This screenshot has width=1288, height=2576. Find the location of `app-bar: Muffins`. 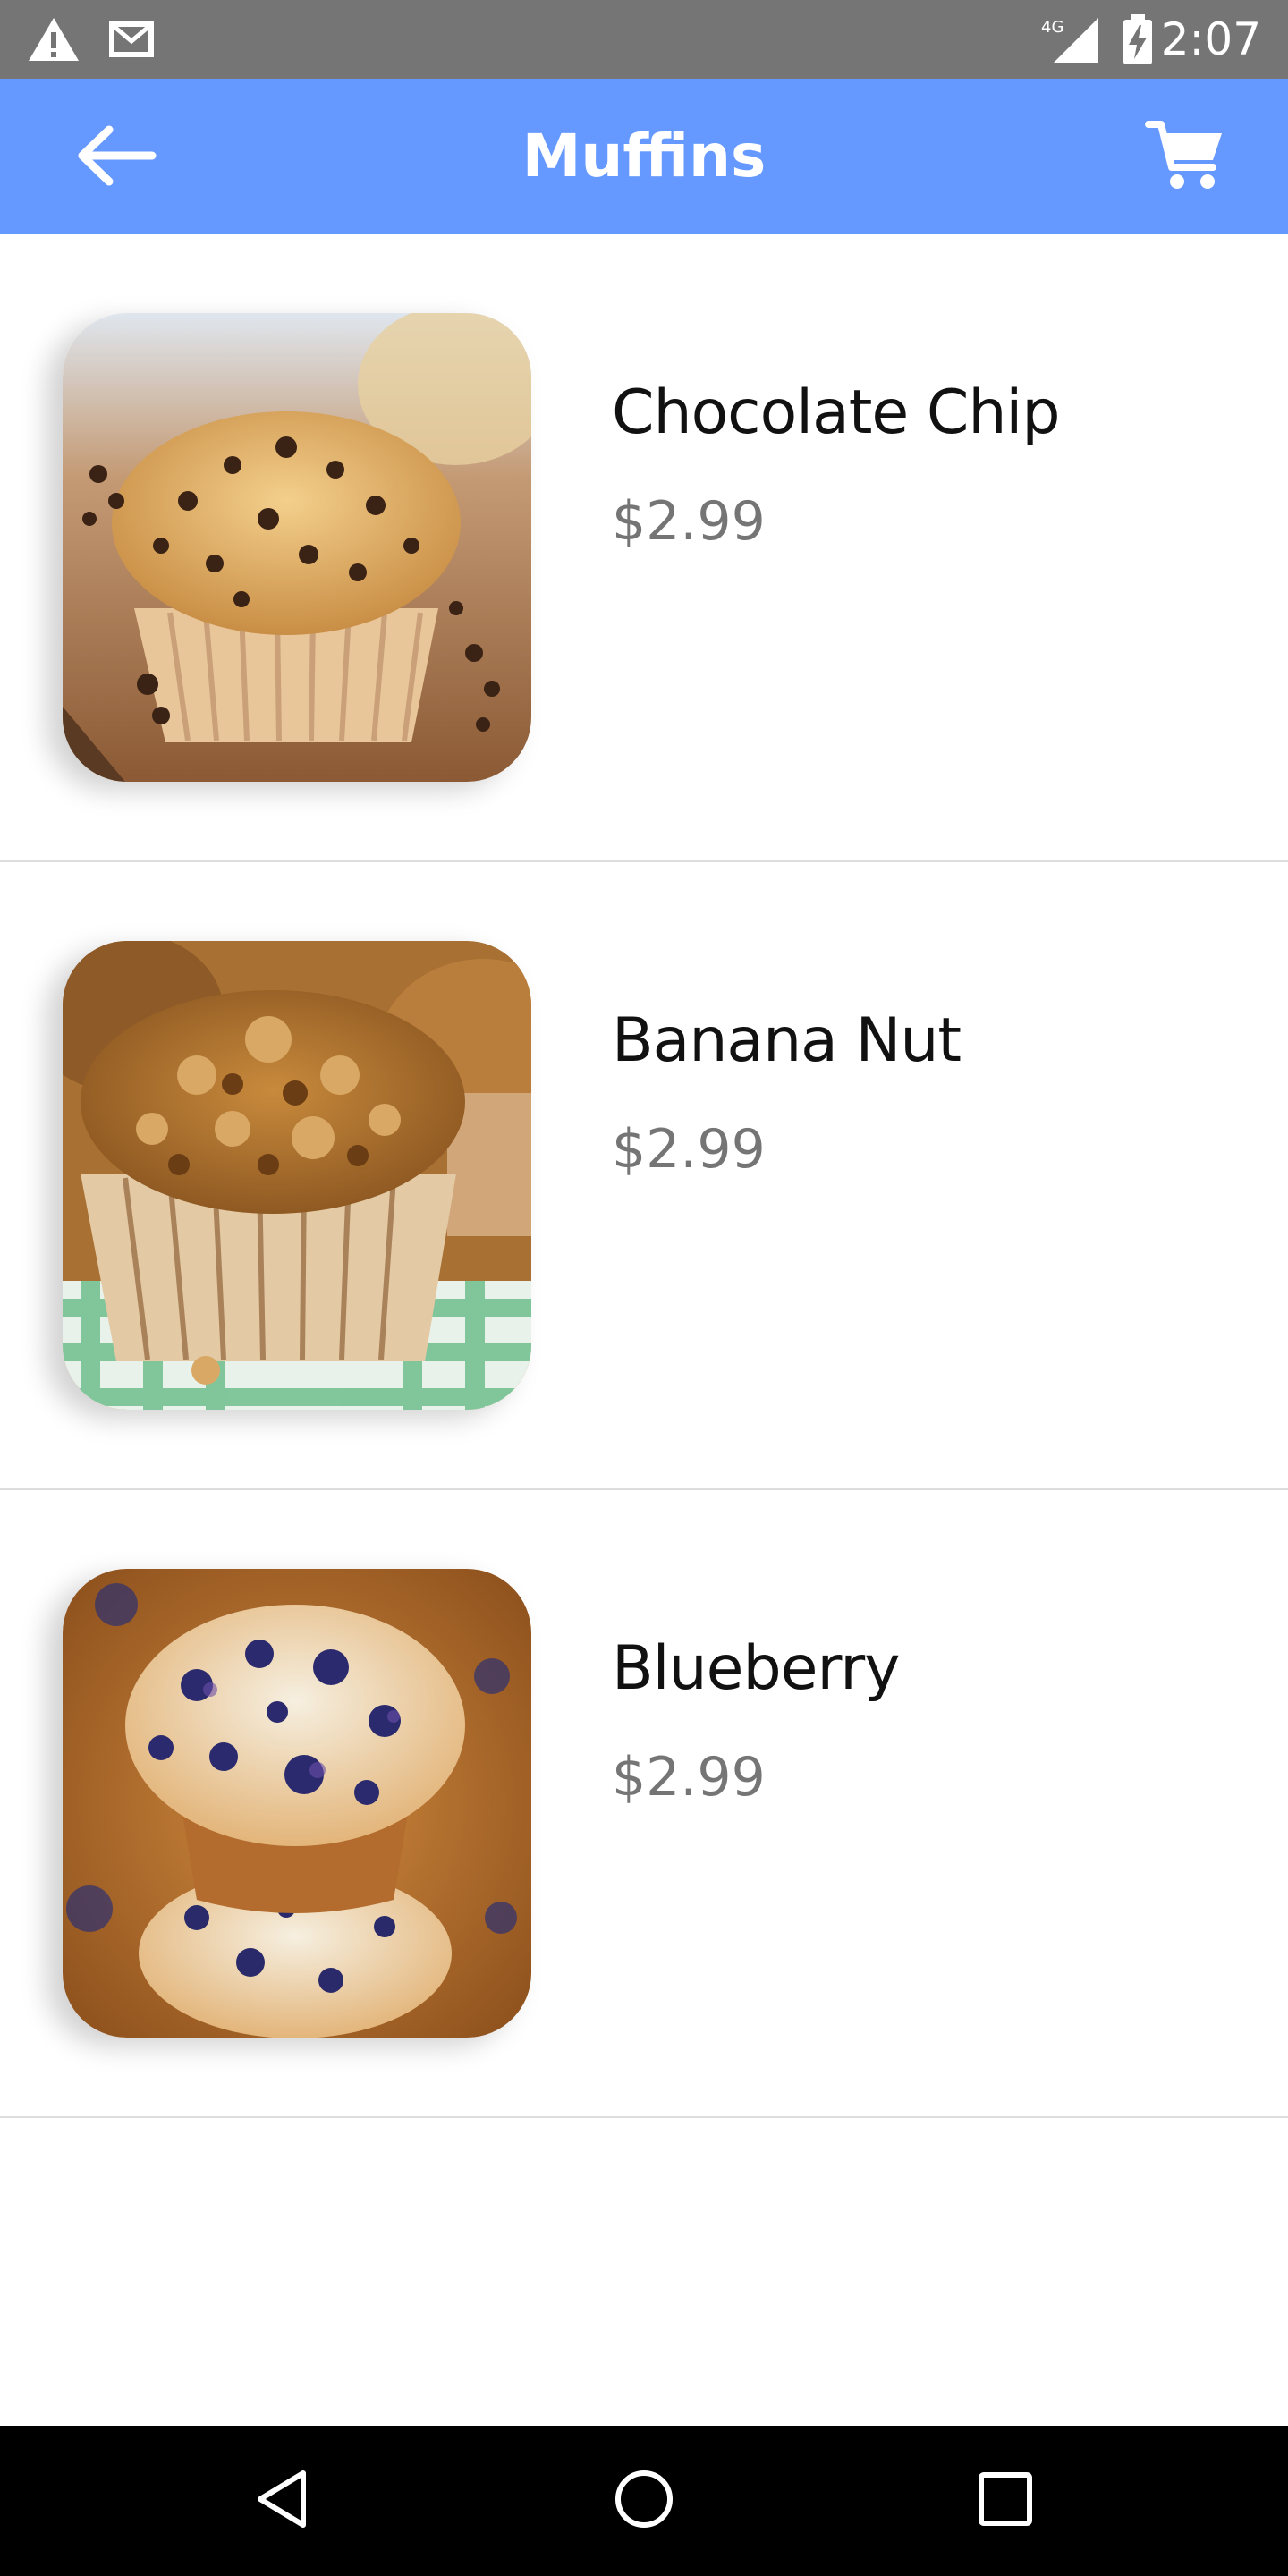

app-bar: Muffins is located at coordinates (644, 156).